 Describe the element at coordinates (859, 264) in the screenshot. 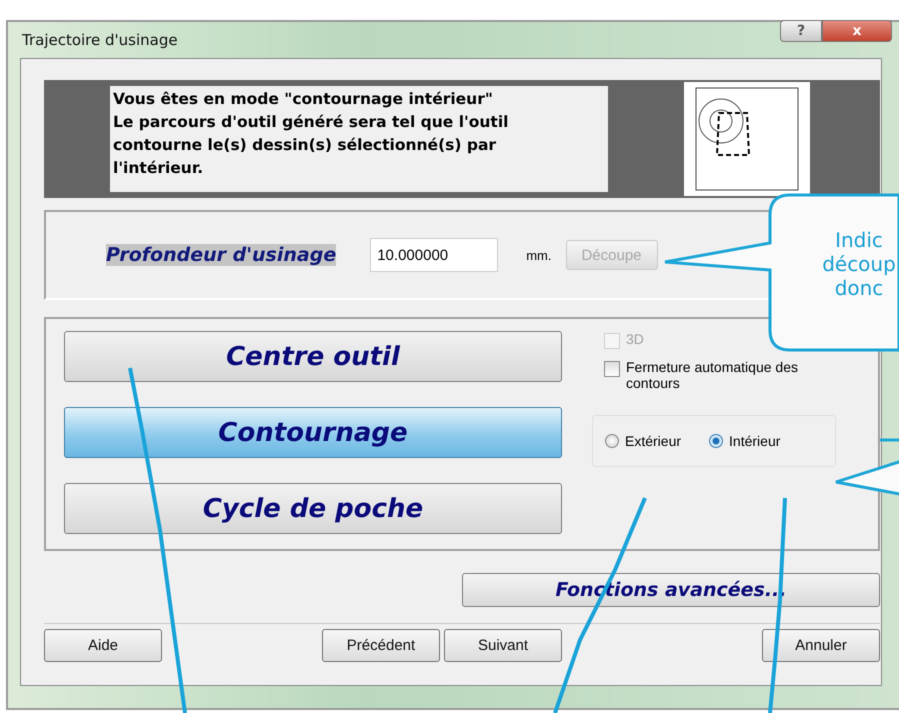

I see `callout-text: Indic découp donc` at that location.